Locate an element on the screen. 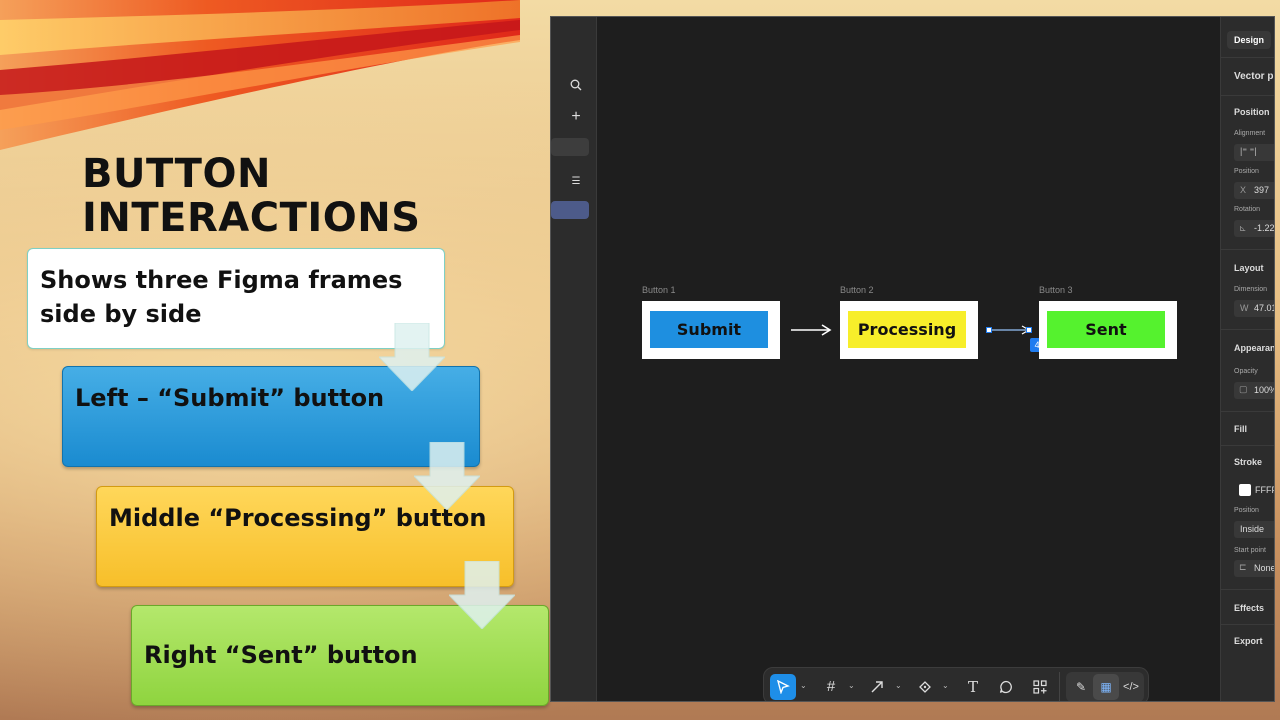 This screenshot has width=1280, height=720. frame-label: Button 2 is located at coordinates (857, 290).